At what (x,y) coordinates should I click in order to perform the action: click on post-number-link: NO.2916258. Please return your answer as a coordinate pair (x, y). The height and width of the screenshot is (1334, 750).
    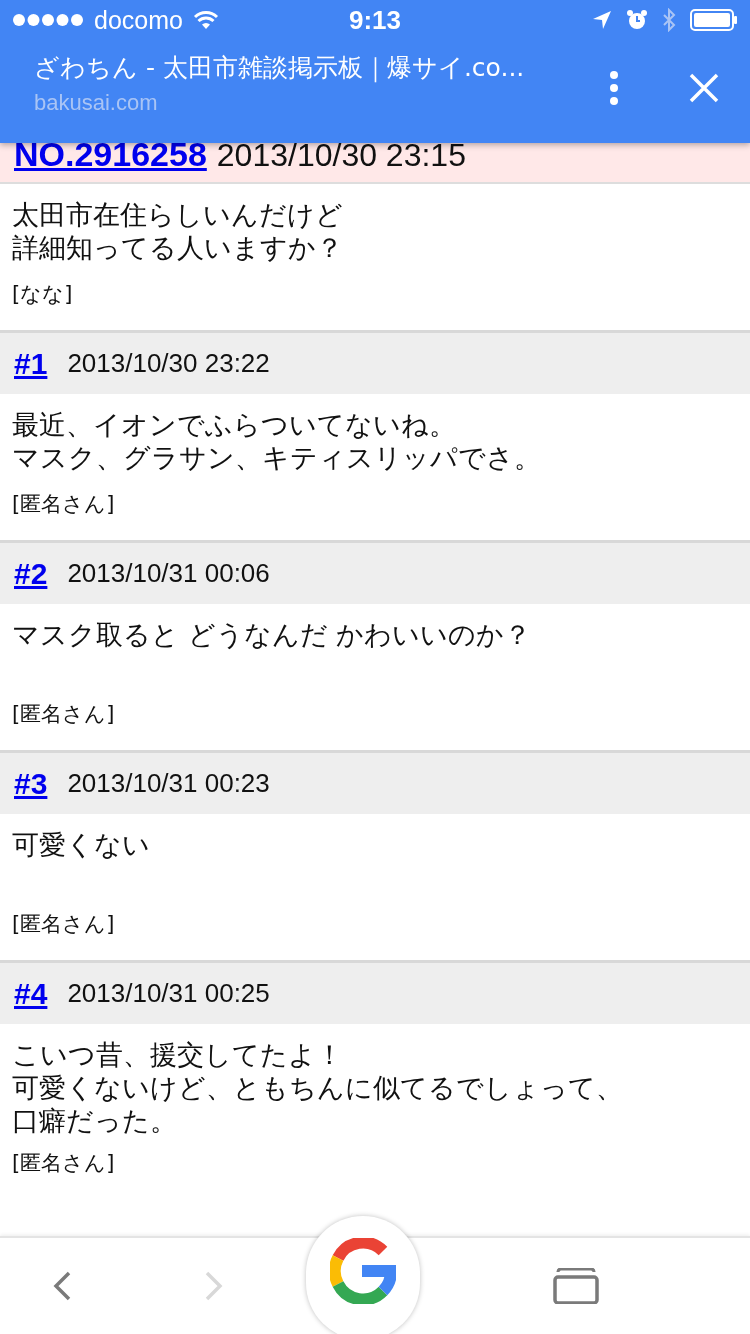
    Looking at the image, I should click on (110, 158).